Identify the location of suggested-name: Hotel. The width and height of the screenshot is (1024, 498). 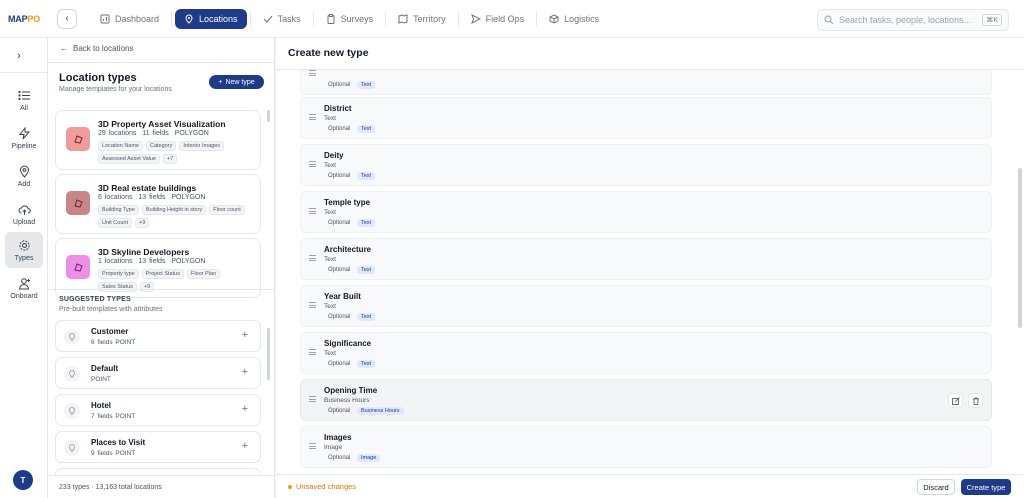
(101, 405).